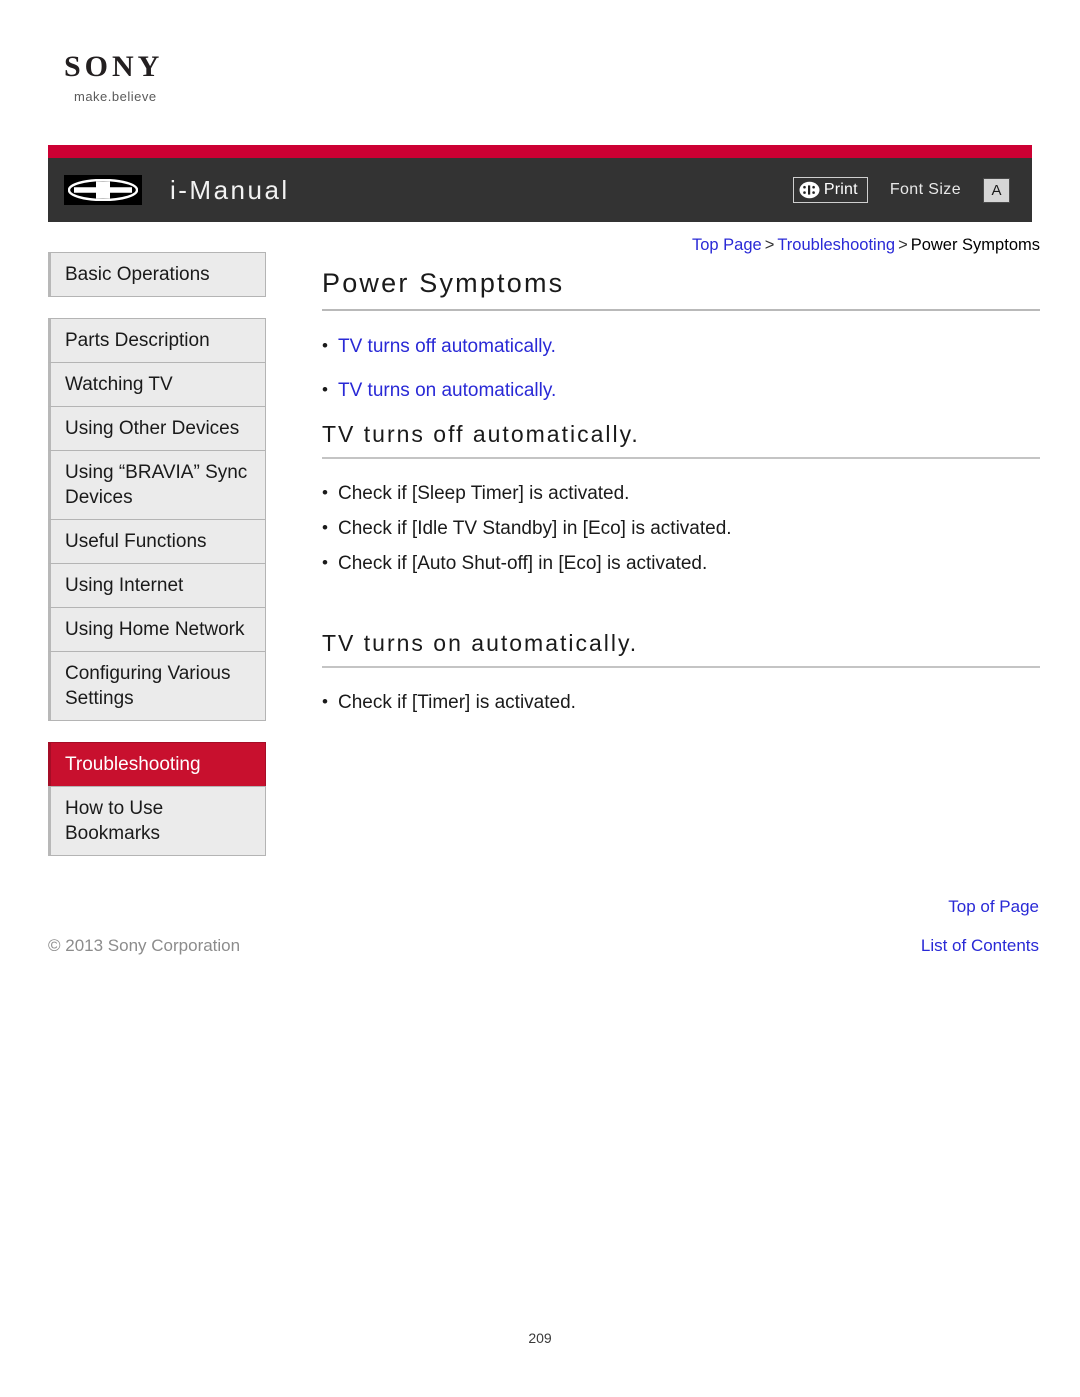 This screenshot has width=1080, height=1397. Describe the element at coordinates (103, 190) in the screenshot. I see `imanual-book-icon` at that location.